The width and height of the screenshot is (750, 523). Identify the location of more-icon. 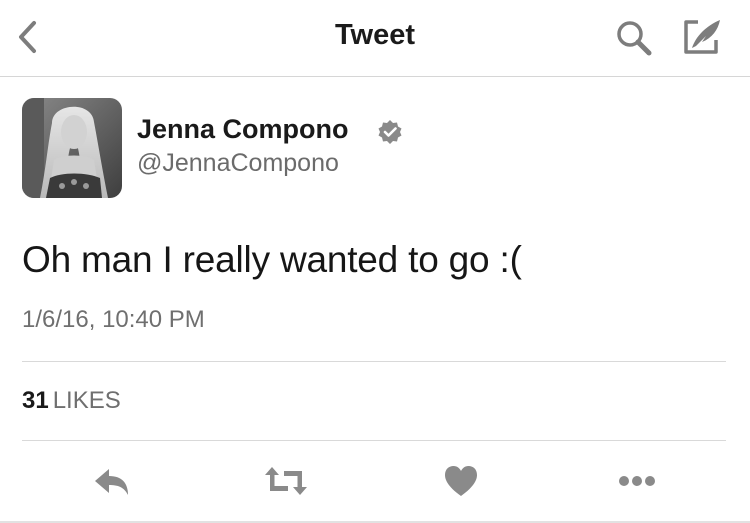
(637, 481).